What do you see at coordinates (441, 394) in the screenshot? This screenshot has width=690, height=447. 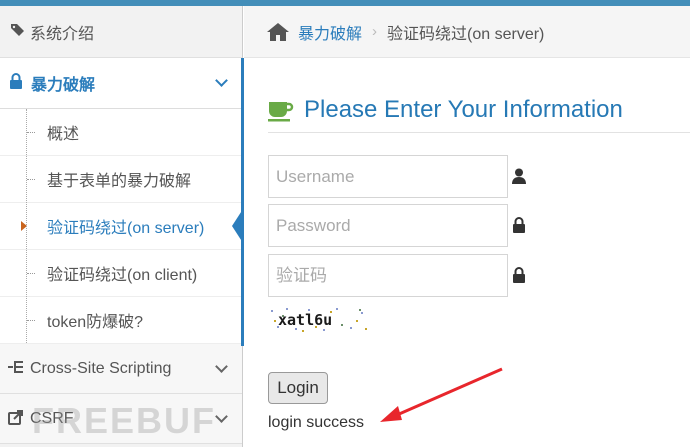 I see `red-arrow-annotation` at bounding box center [441, 394].